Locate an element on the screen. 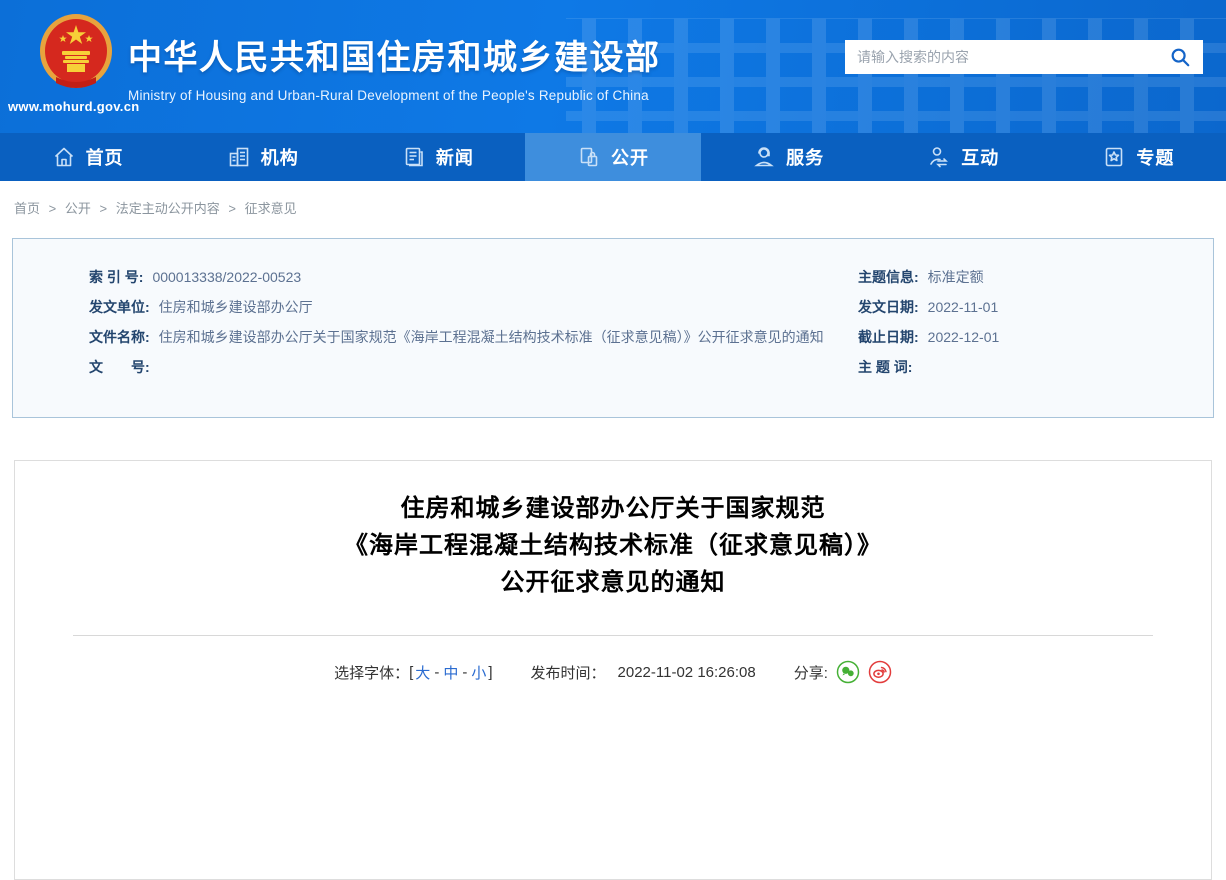  search-icon is located at coordinates (1180, 57).